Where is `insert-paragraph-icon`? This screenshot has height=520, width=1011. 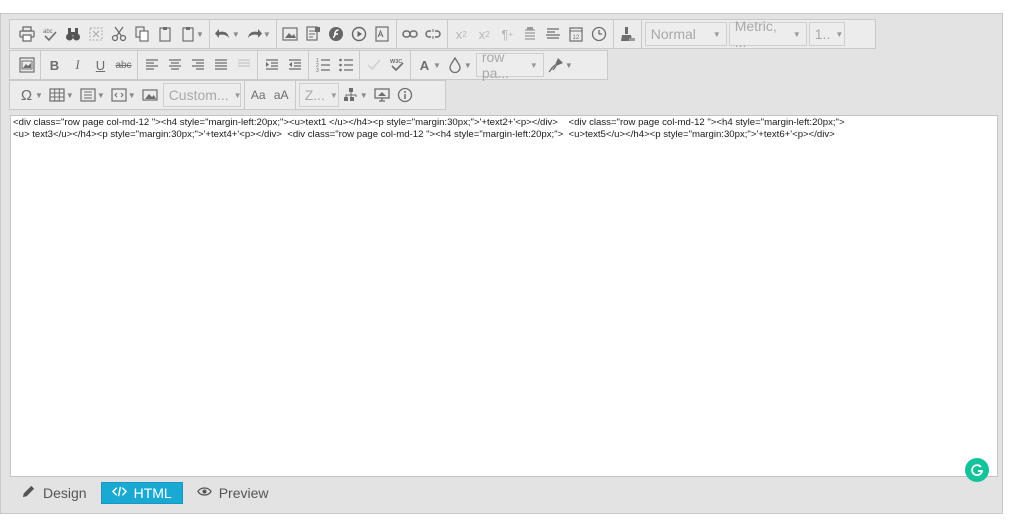 insert-paragraph-icon is located at coordinates (530, 34).